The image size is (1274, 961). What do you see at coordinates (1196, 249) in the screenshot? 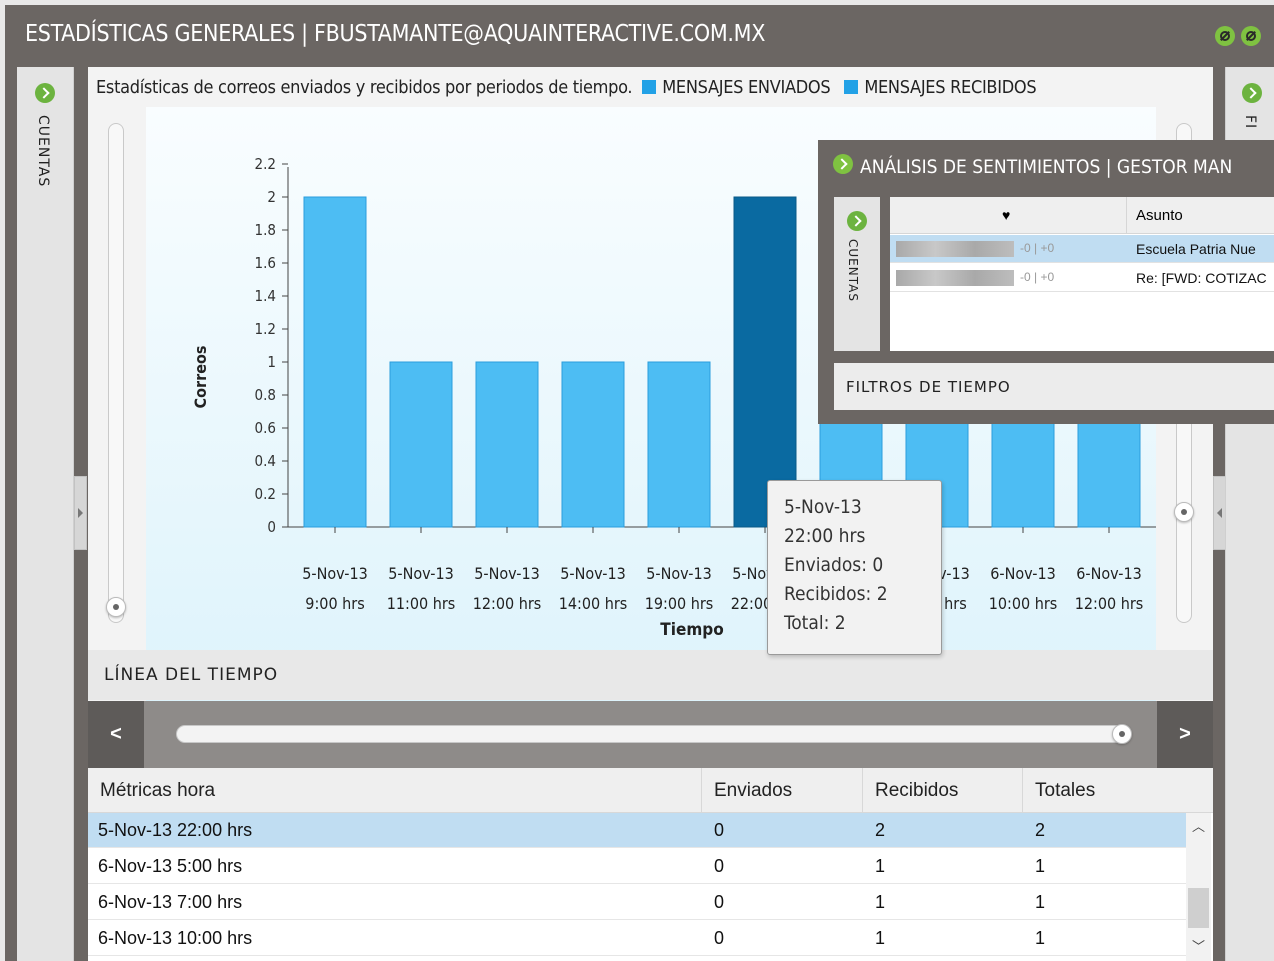
I see `sentiment-subject: Escuela Patria Nue` at bounding box center [1196, 249].